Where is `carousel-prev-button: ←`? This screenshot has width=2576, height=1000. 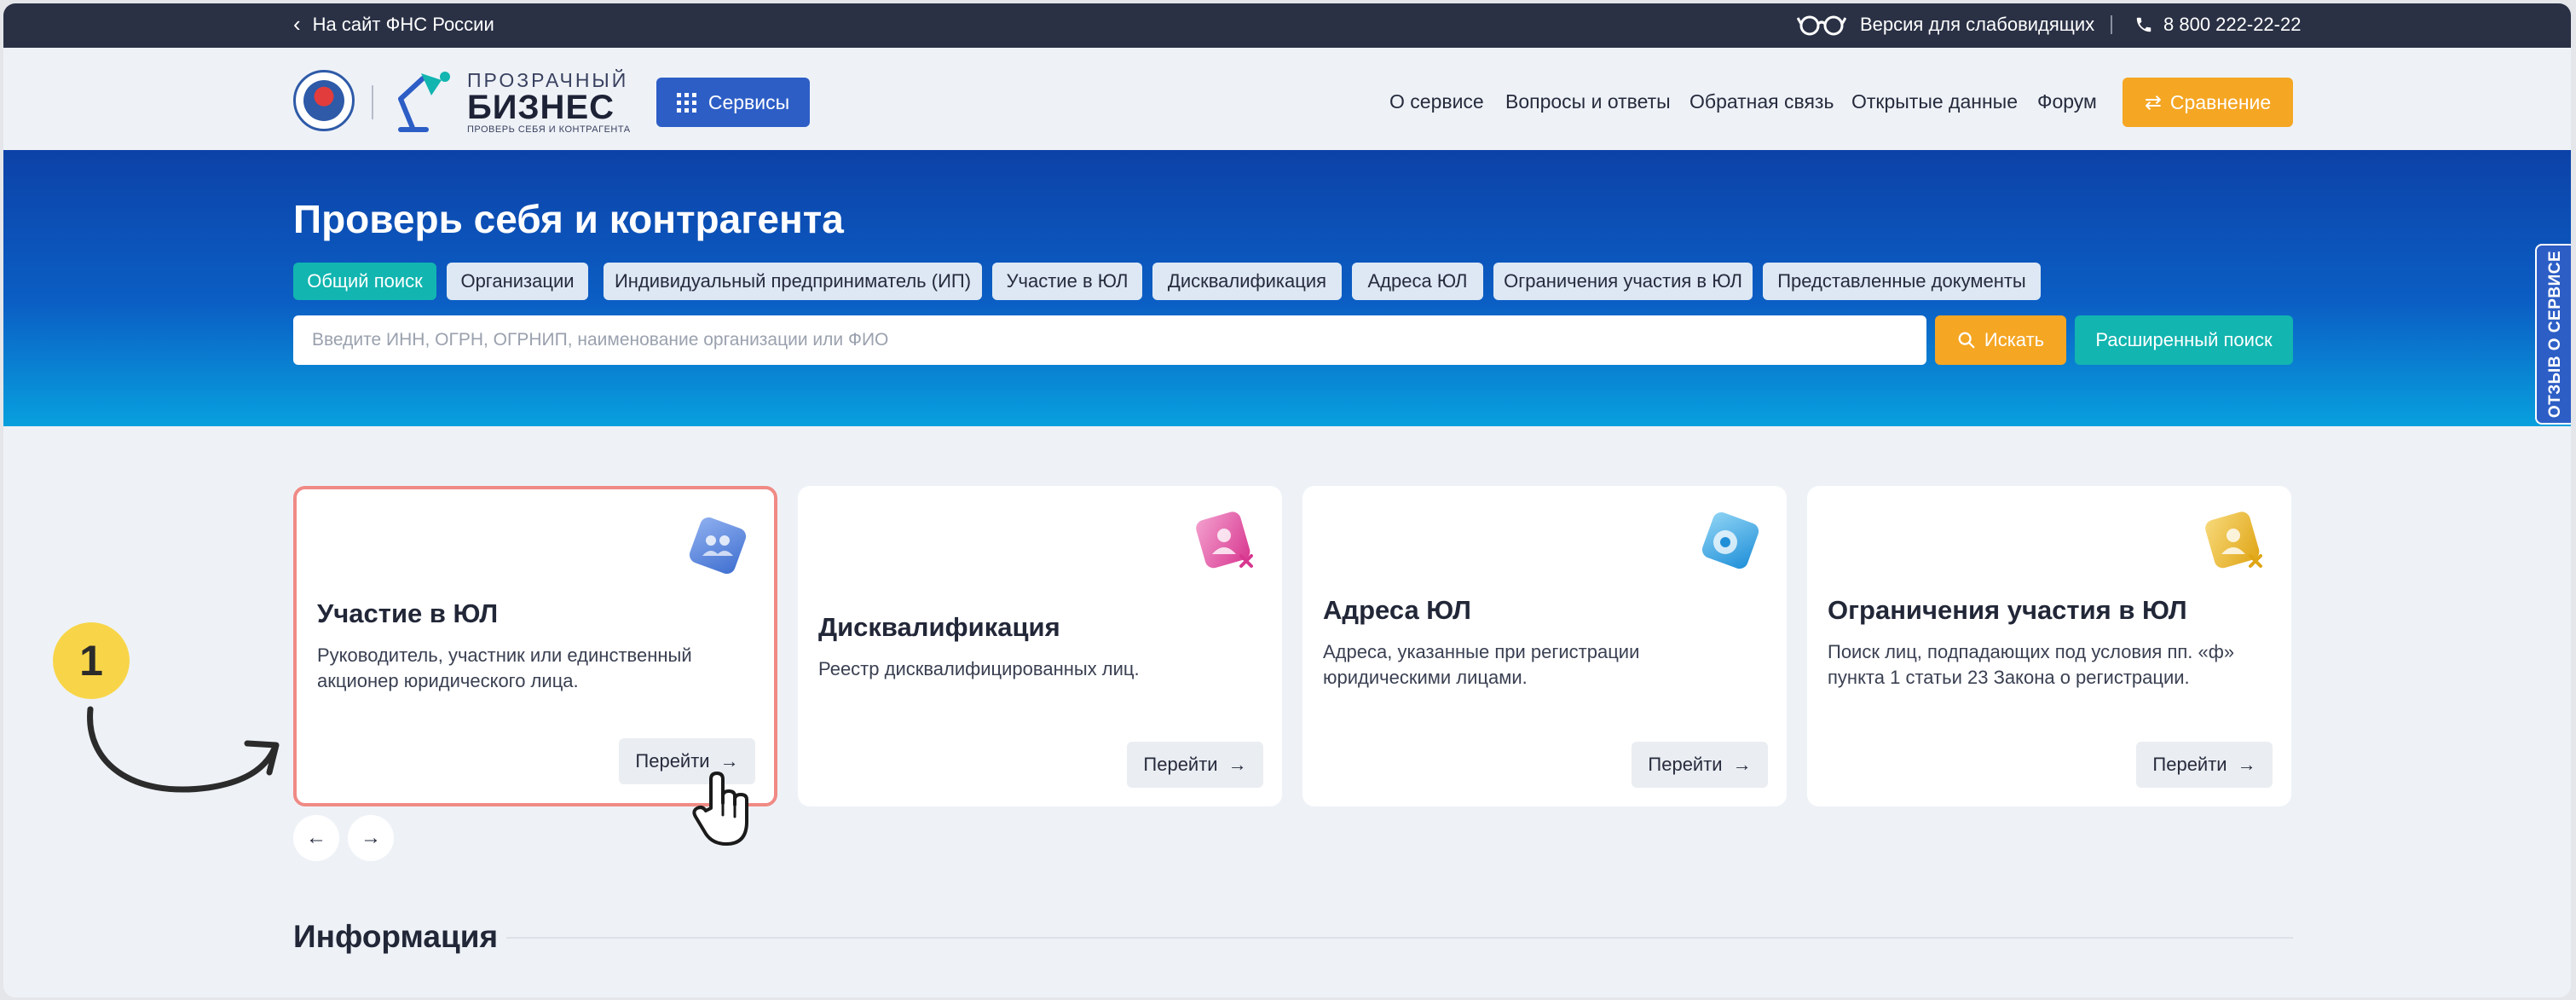 carousel-prev-button: ← is located at coordinates (316, 838).